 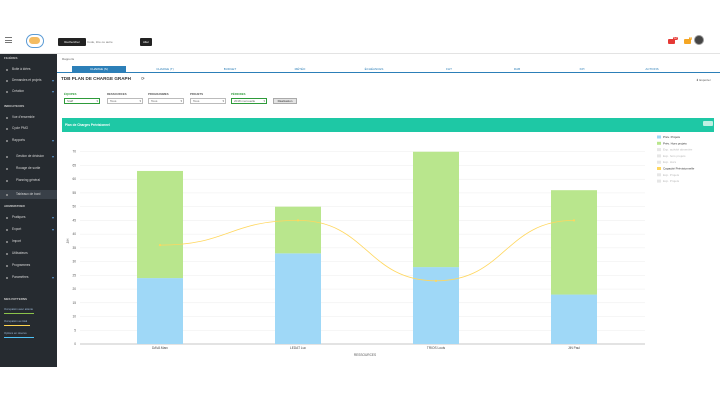 What do you see at coordinates (74, 234) in the screenshot?
I see `y-tick-label-8: 40` at bounding box center [74, 234].